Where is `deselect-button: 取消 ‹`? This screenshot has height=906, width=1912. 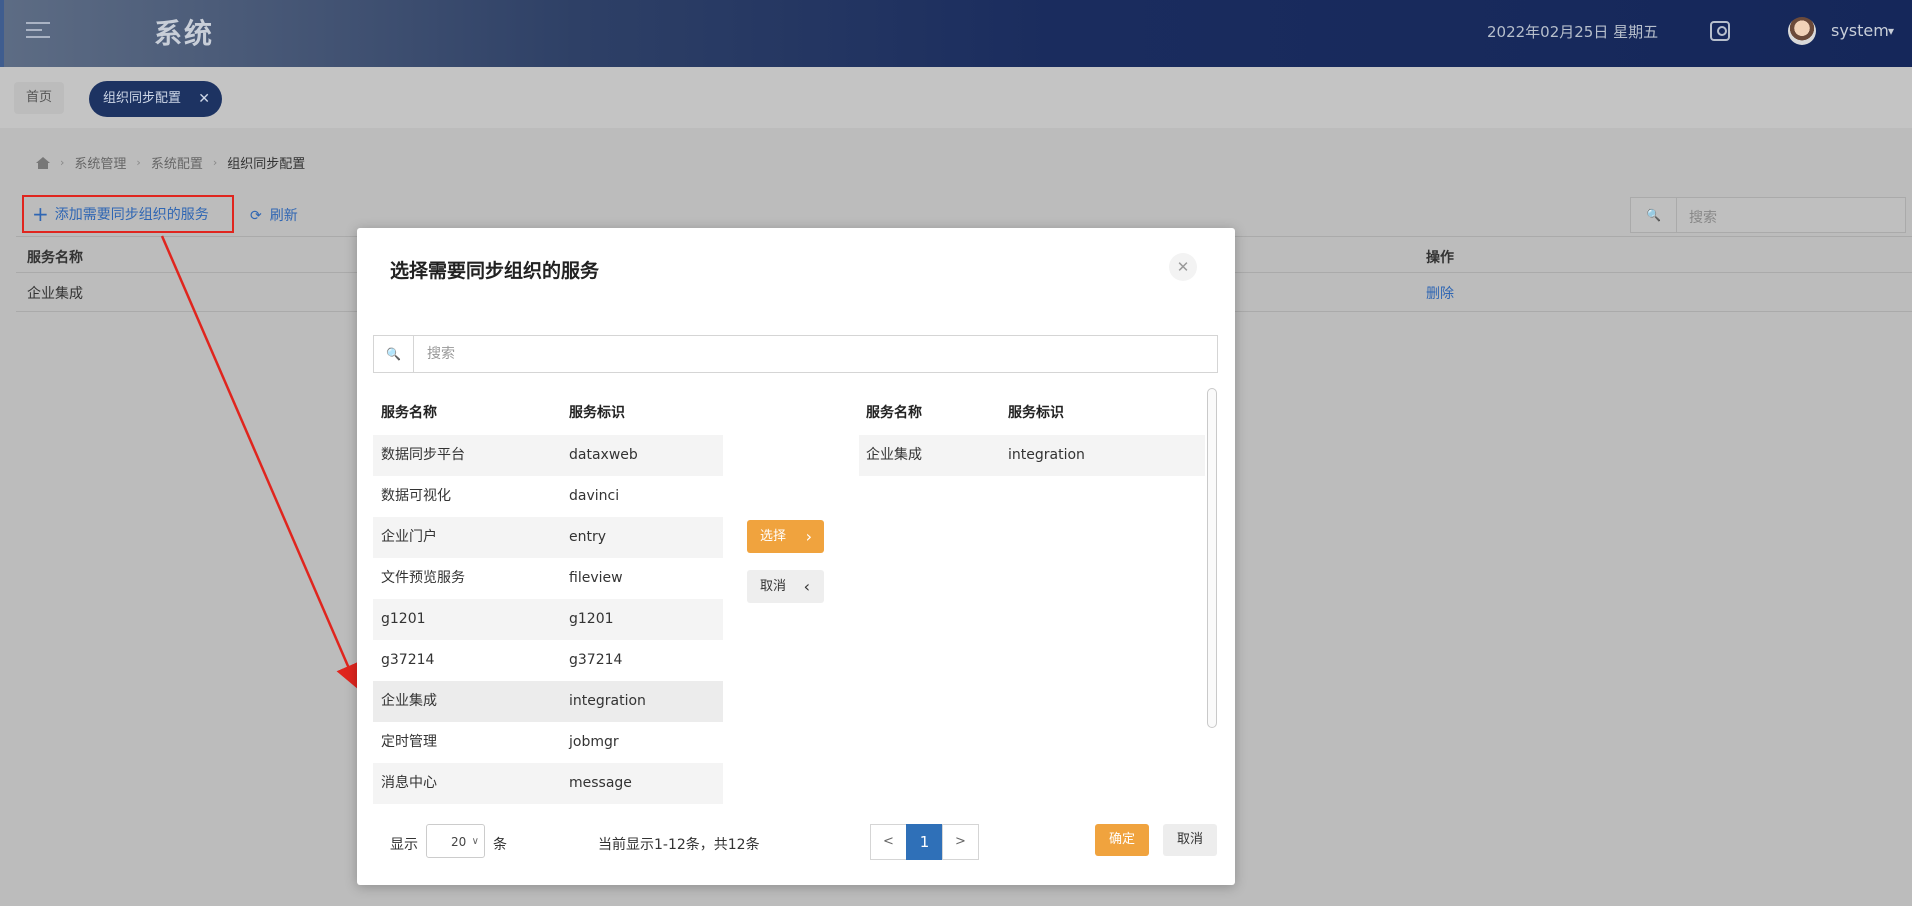
deselect-button: 取消 ‹ is located at coordinates (785, 586).